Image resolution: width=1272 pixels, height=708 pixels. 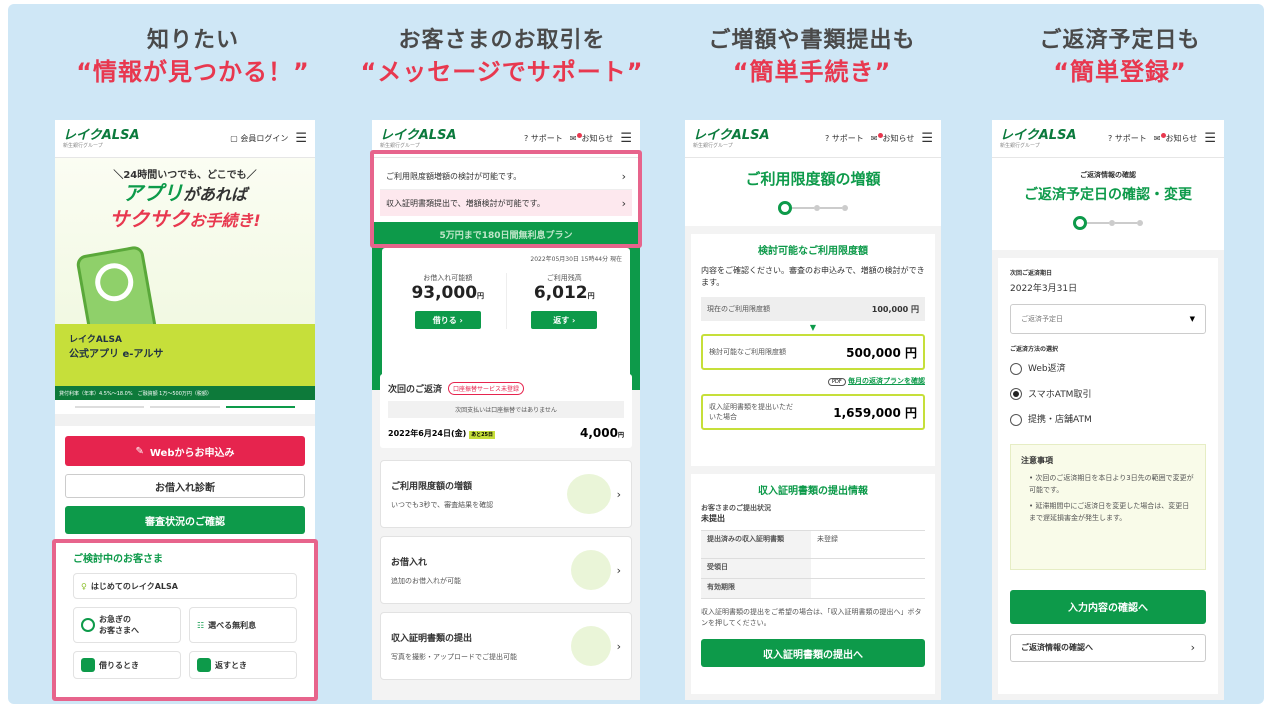 I want to click on doc-table-row1-label: 提出済みの収入証明書類, so click(x=756, y=544).